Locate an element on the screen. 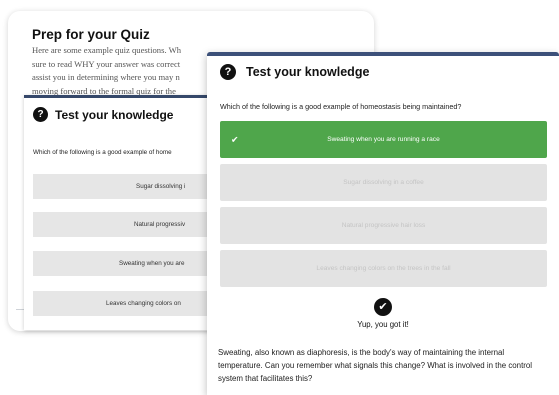 The height and width of the screenshot is (395, 559). answer-option-label: Sugar dissolving in a coffee is located at coordinates (383, 182).